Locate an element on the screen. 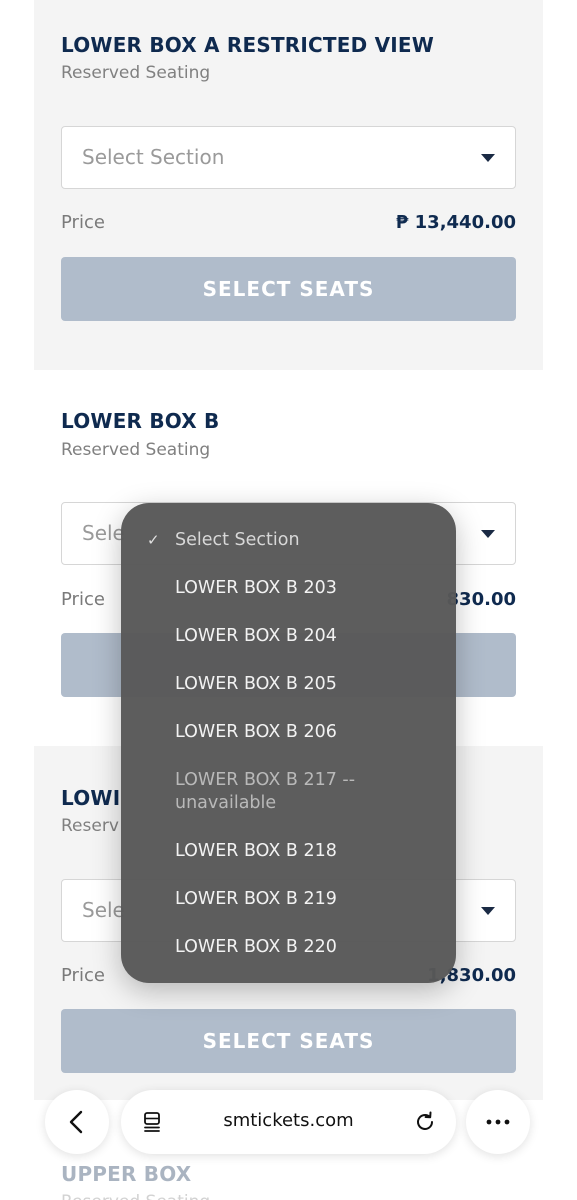  checkmark-icon: ✓ is located at coordinates (153, 540).